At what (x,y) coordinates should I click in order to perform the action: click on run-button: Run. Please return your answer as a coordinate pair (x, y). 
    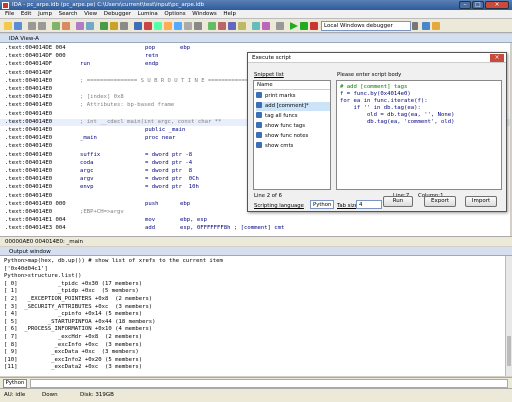
    Looking at the image, I should click on (398, 201).